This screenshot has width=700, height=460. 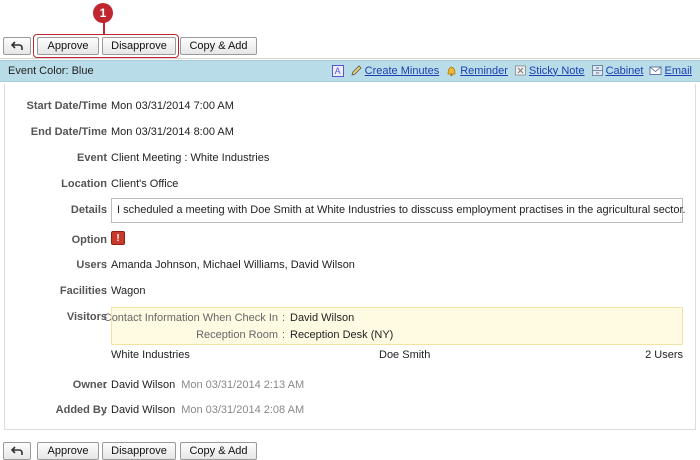 I want to click on cabinet-icon, so click(x=597, y=70).